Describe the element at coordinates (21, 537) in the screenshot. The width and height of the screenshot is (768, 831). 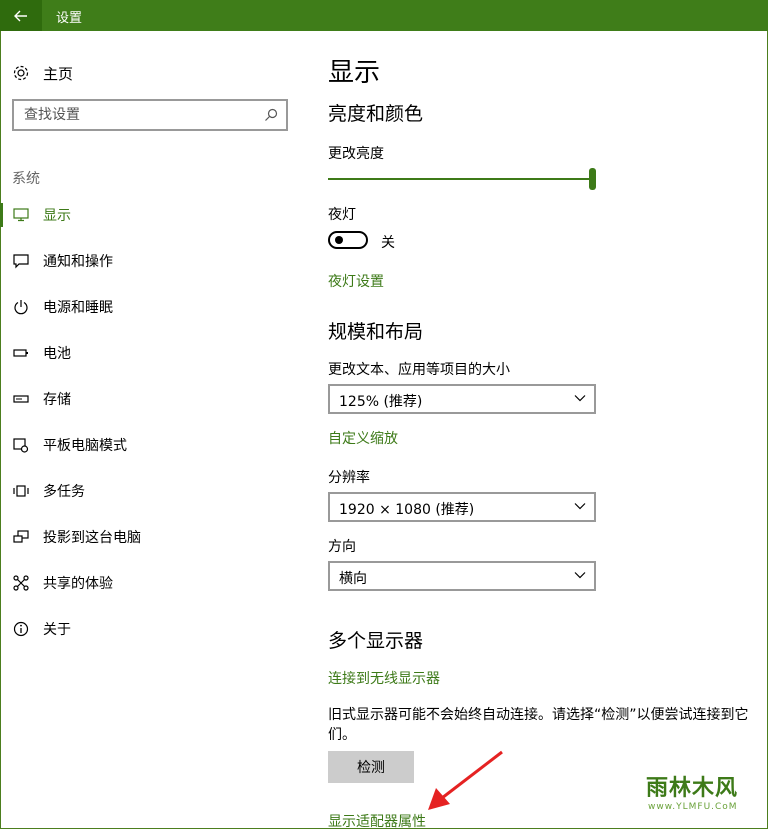
I see `project-icon` at that location.